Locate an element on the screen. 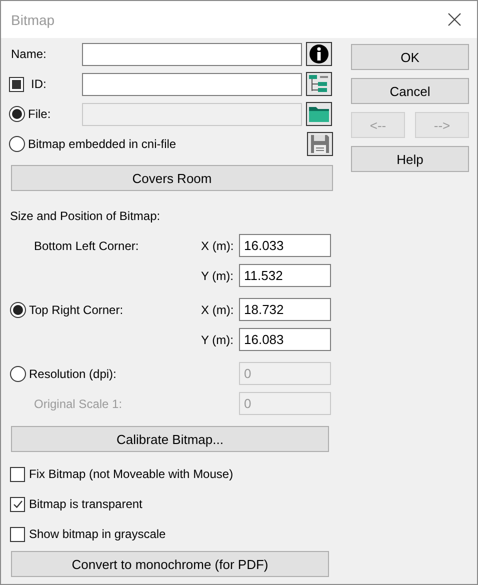 This screenshot has width=478, height=585. checkbox-label: Show bitmap in grayscale is located at coordinates (97, 534).